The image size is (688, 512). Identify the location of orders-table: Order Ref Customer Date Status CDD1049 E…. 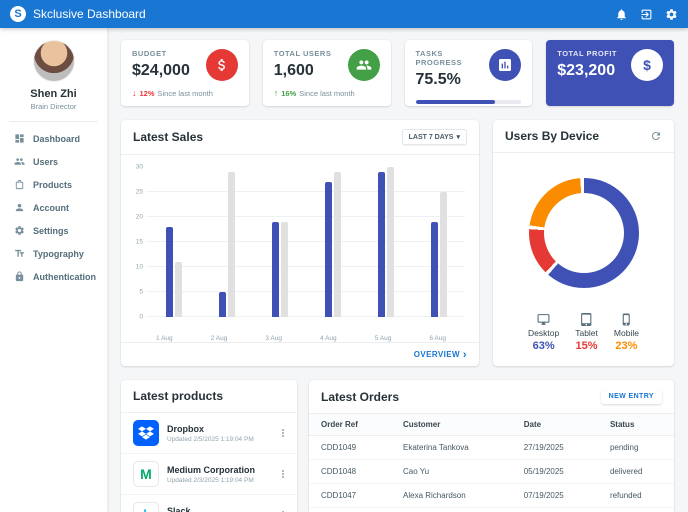
(491, 461).